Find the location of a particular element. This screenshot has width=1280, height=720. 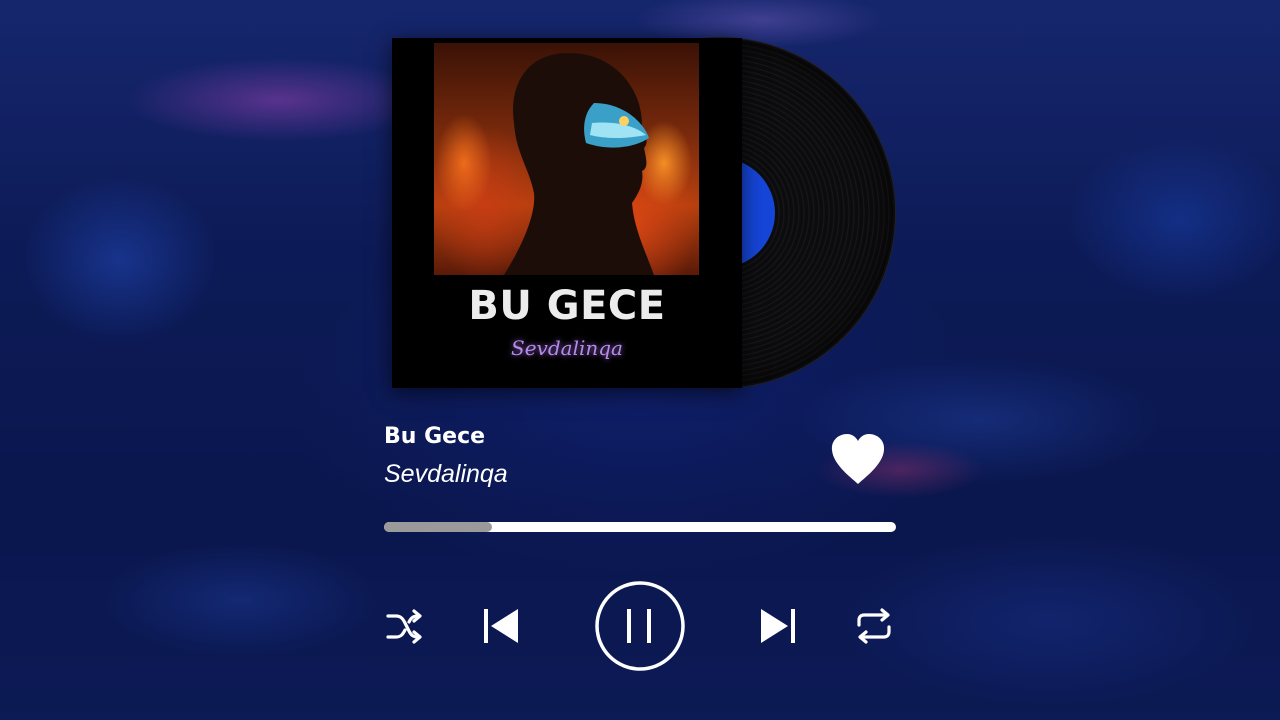

album-cover: BU GECE Sevdalinqa is located at coordinates (567, 213).